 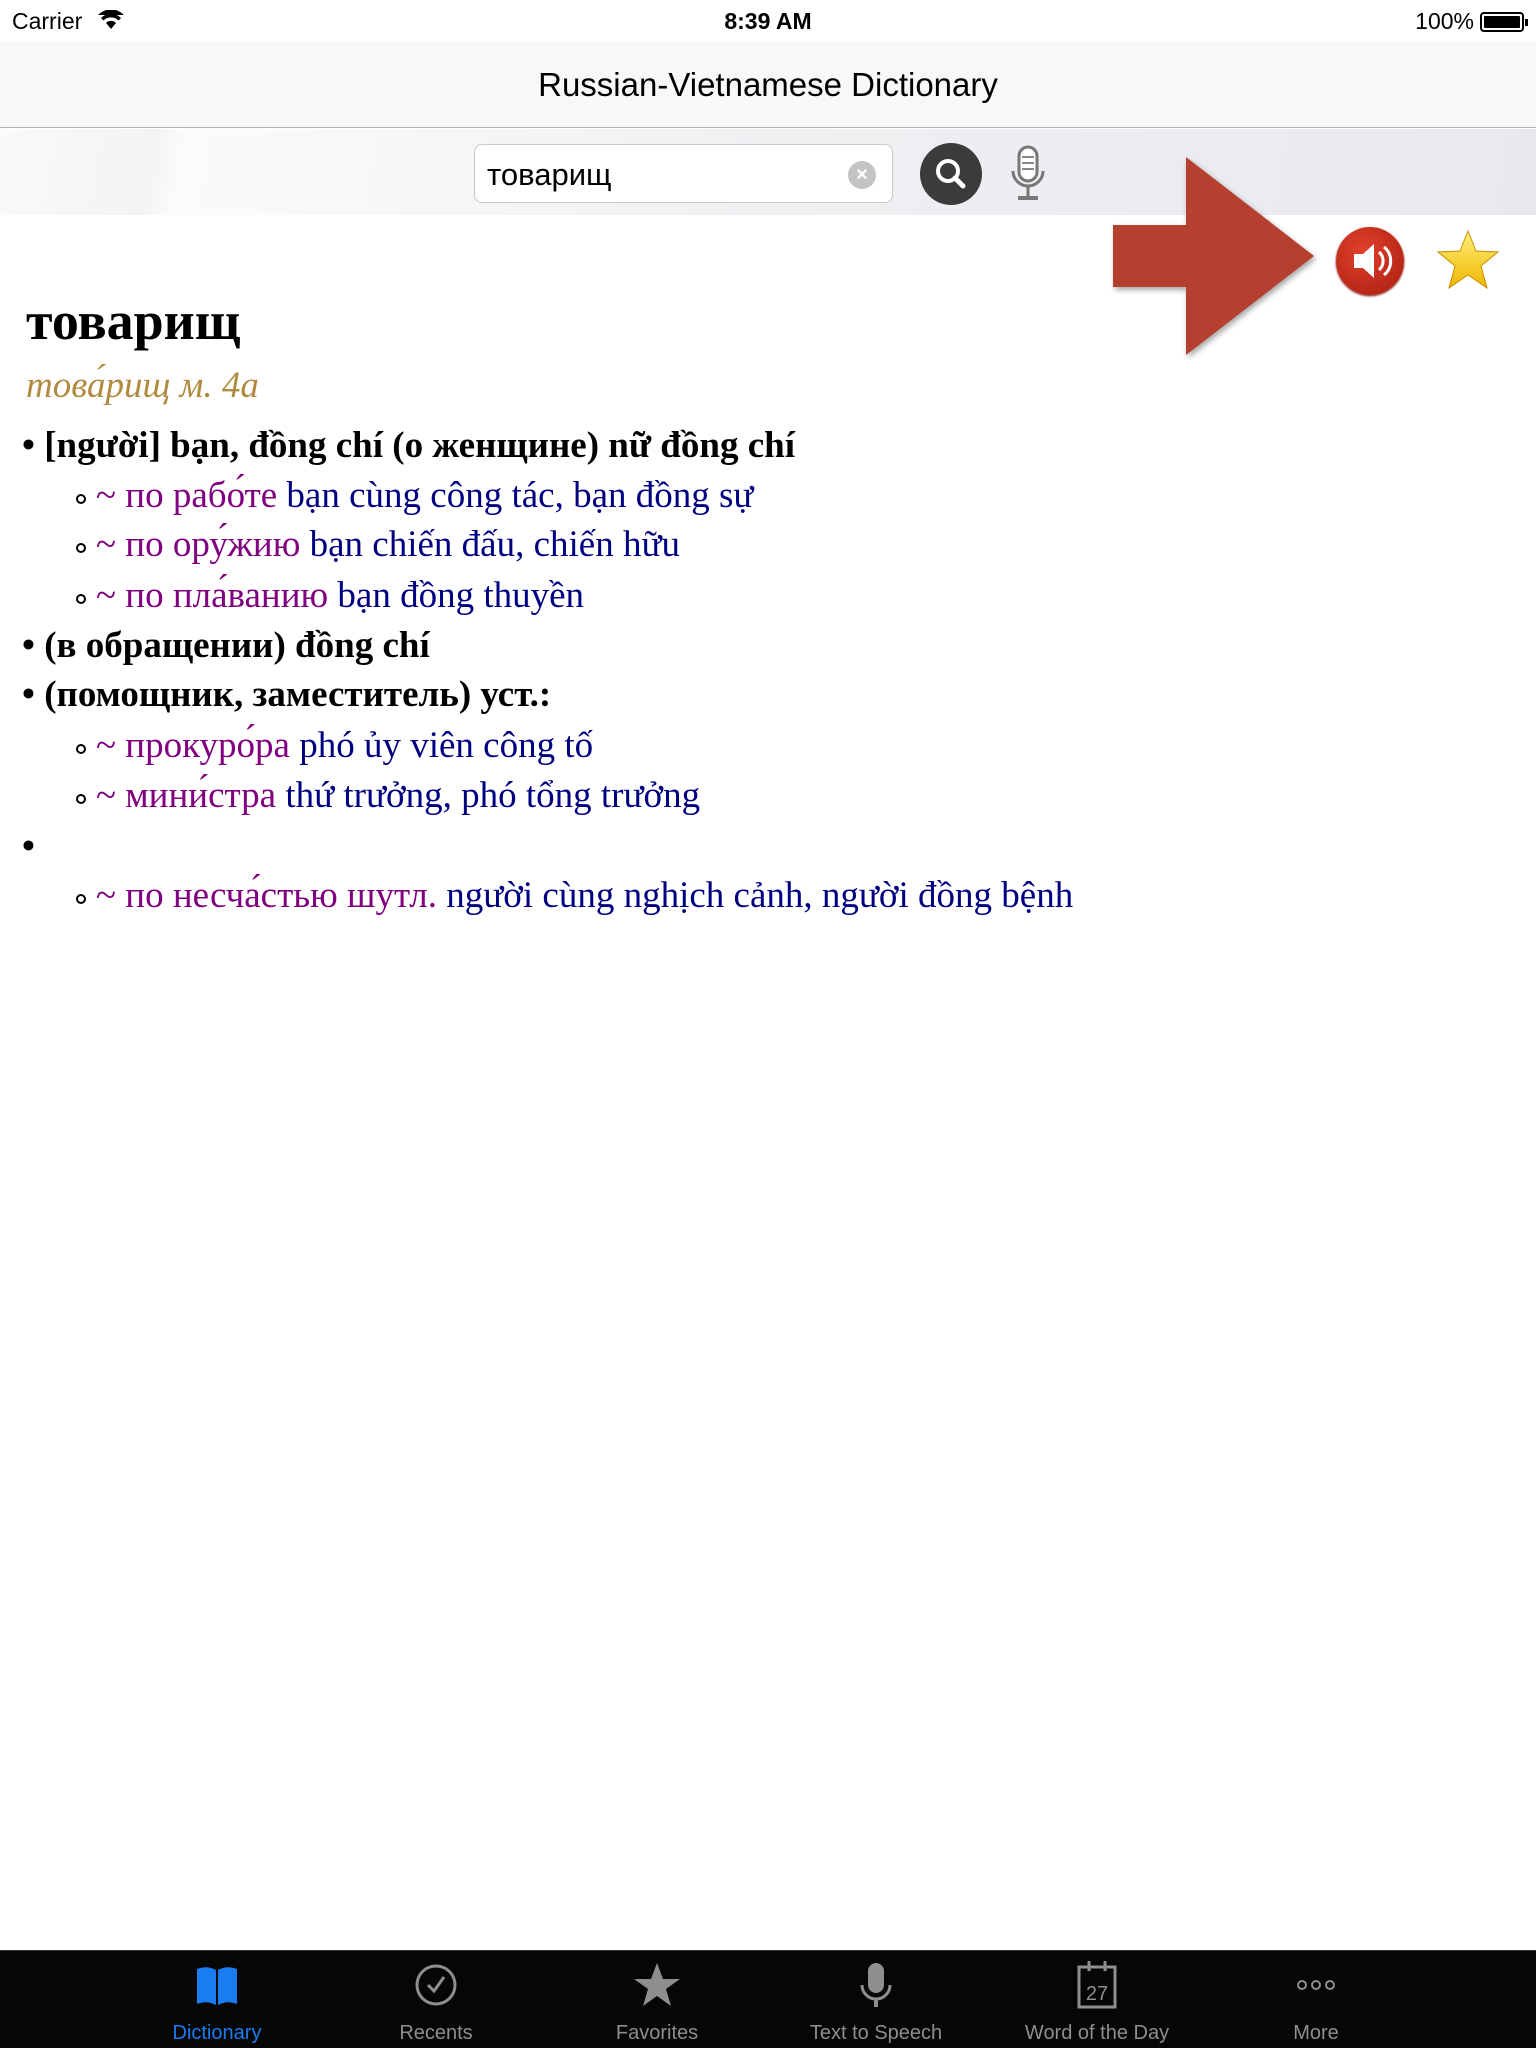 I want to click on example-vietnamese: bạn đồng thuyền, so click(x=461, y=595).